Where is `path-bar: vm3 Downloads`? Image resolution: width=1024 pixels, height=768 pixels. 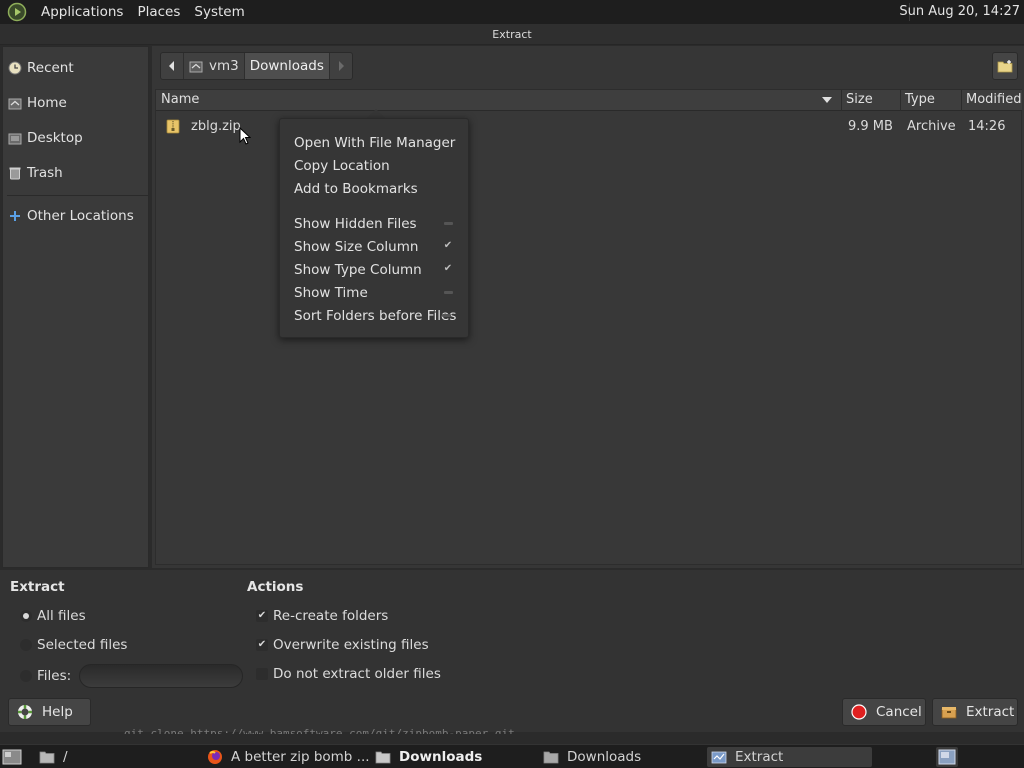
path-bar: vm3 Downloads is located at coordinates (256, 66).